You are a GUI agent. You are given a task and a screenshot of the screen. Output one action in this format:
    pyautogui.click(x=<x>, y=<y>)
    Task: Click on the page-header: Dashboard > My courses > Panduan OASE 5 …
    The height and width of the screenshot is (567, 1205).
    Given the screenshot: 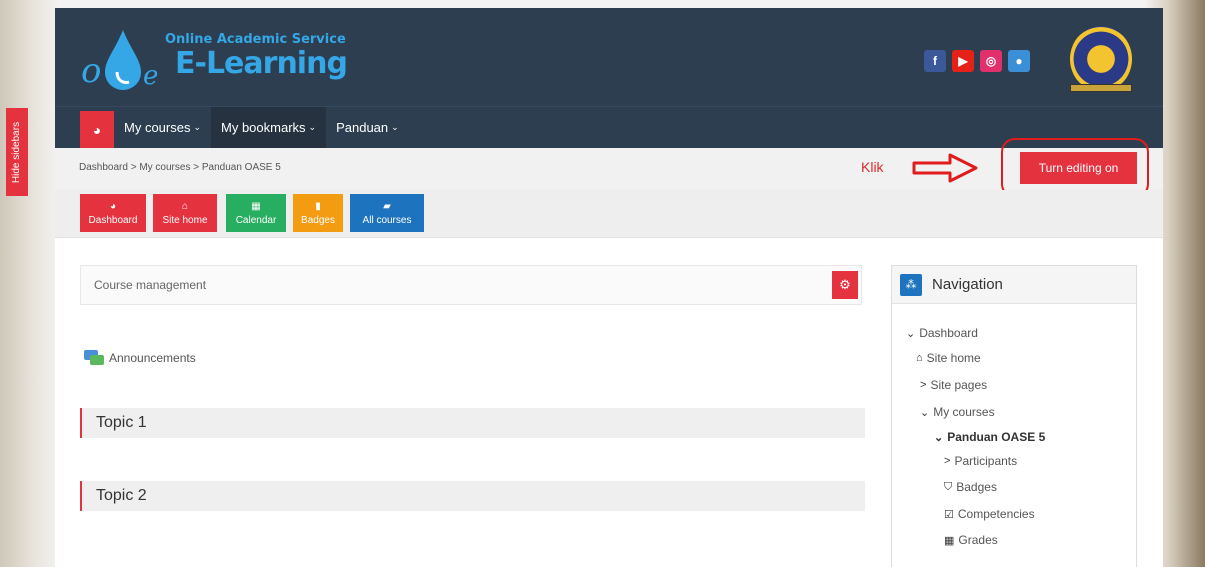 What is the action you would take?
    pyautogui.click(x=609, y=168)
    